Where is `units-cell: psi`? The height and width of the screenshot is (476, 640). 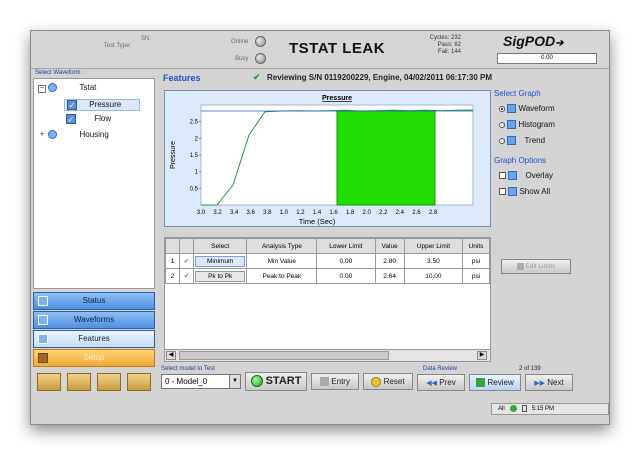
units-cell: psi is located at coordinates (476, 276).